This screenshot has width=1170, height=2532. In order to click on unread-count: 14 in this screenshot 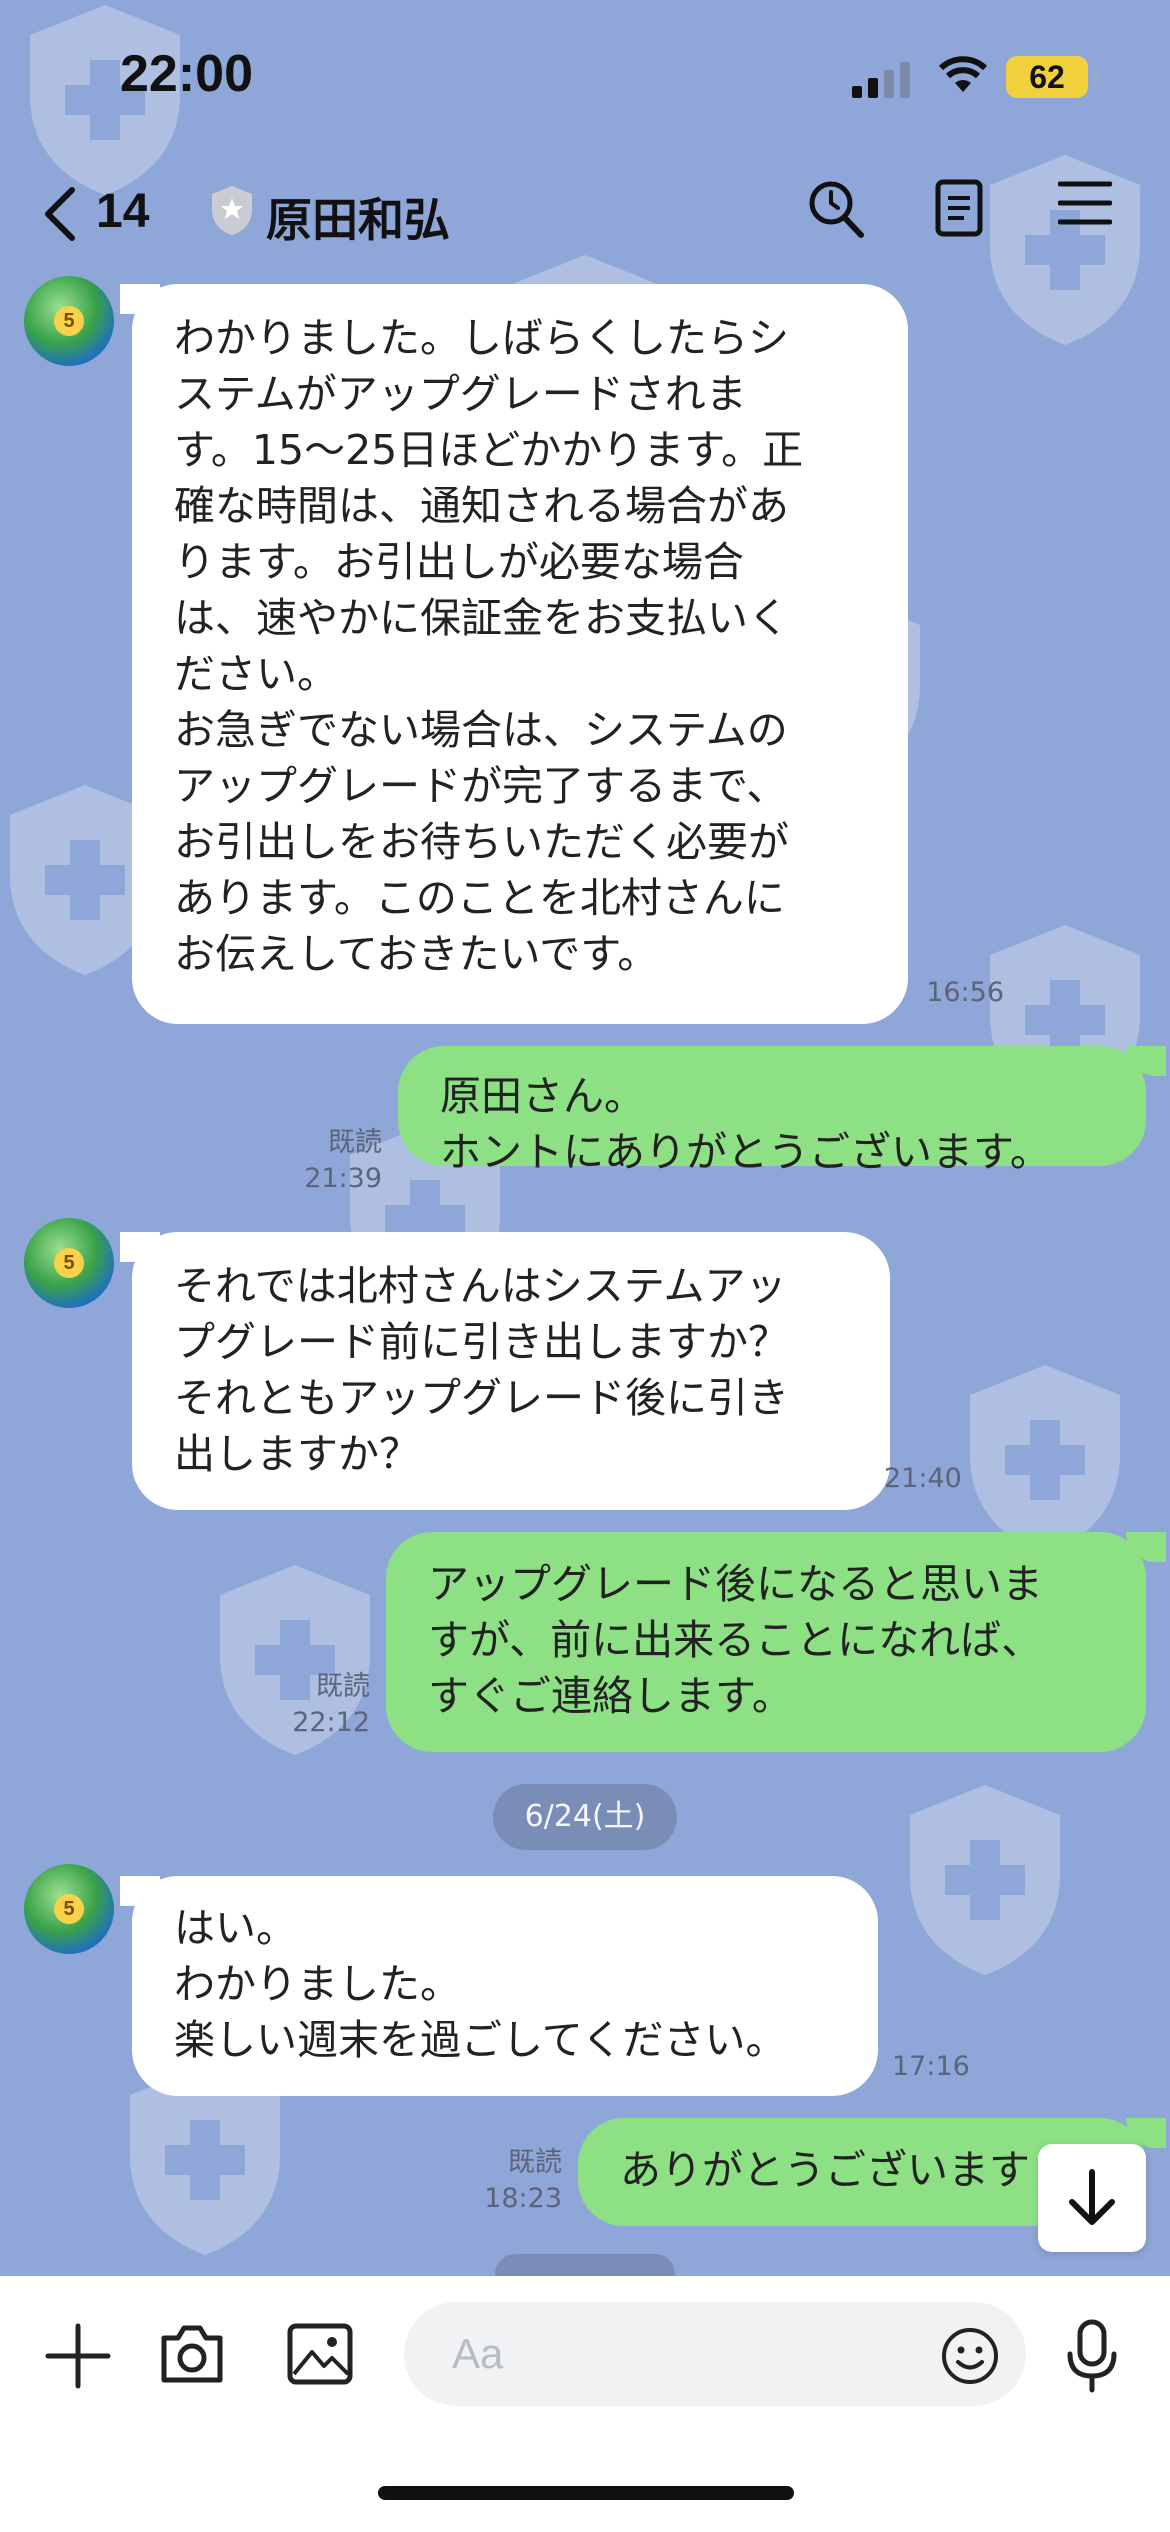, I will do `click(123, 211)`.